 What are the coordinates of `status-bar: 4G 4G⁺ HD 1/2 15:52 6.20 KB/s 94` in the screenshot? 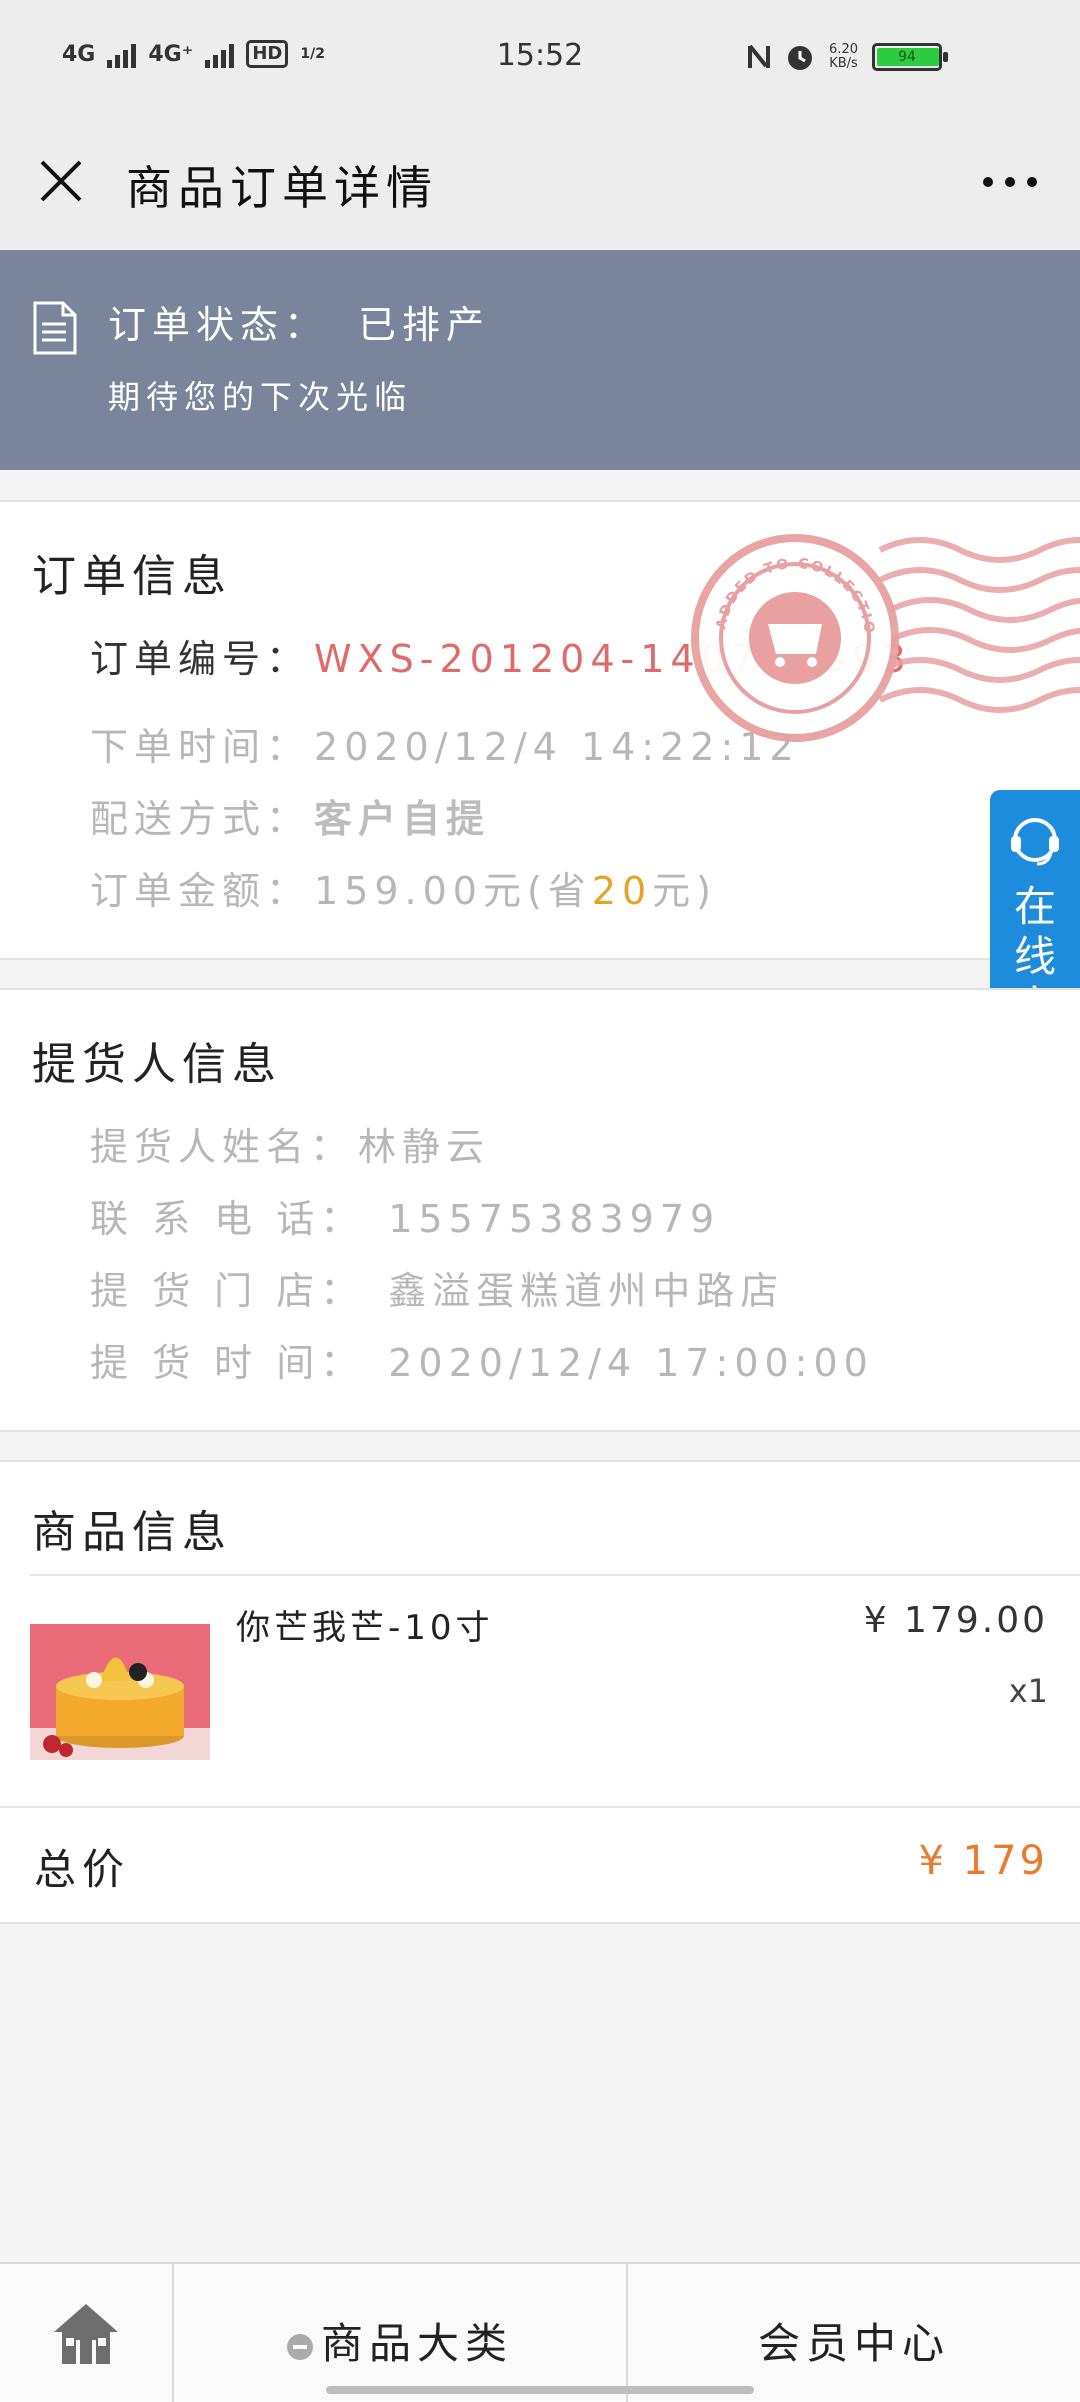 It's located at (540, 60).